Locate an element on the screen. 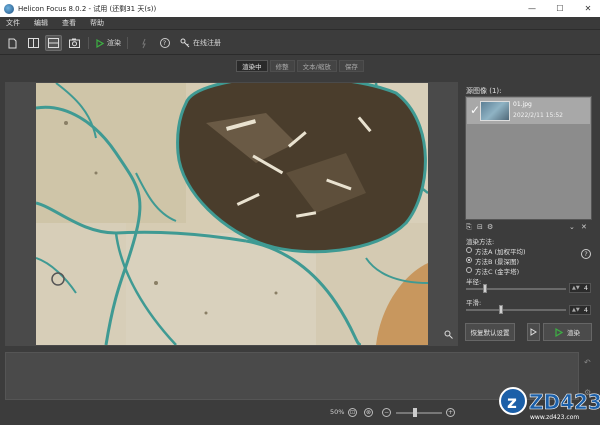 The width and height of the screenshot is (600, 425). camera-button is located at coordinates (74, 43).